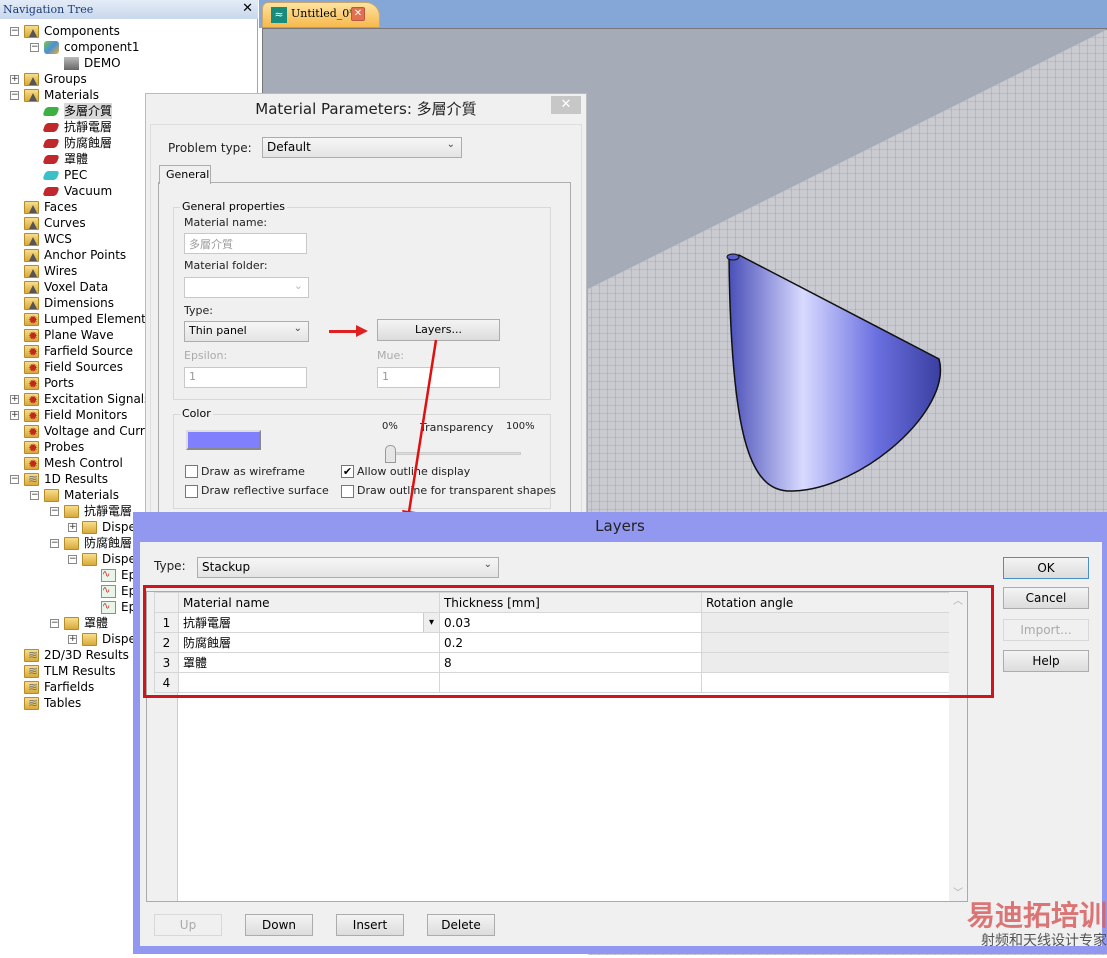 The width and height of the screenshot is (1107, 958). Describe the element at coordinates (88, 111) in the screenshot. I see `tree-item-label: 多層介質` at that location.